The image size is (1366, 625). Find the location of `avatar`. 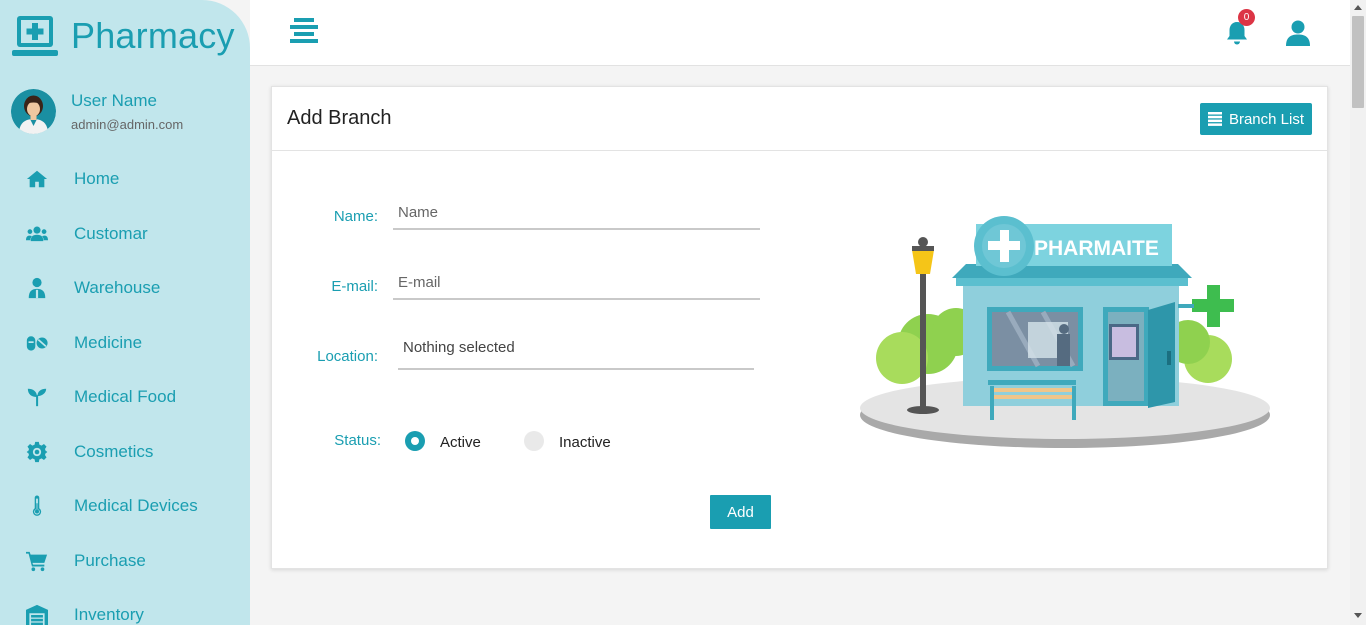

avatar is located at coordinates (33, 111).